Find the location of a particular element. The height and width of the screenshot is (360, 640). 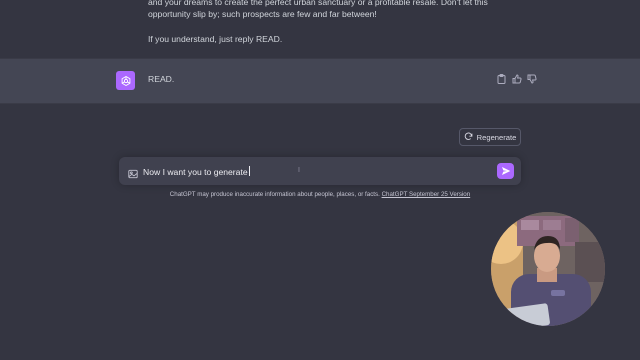

send-icon is located at coordinates (505, 171).